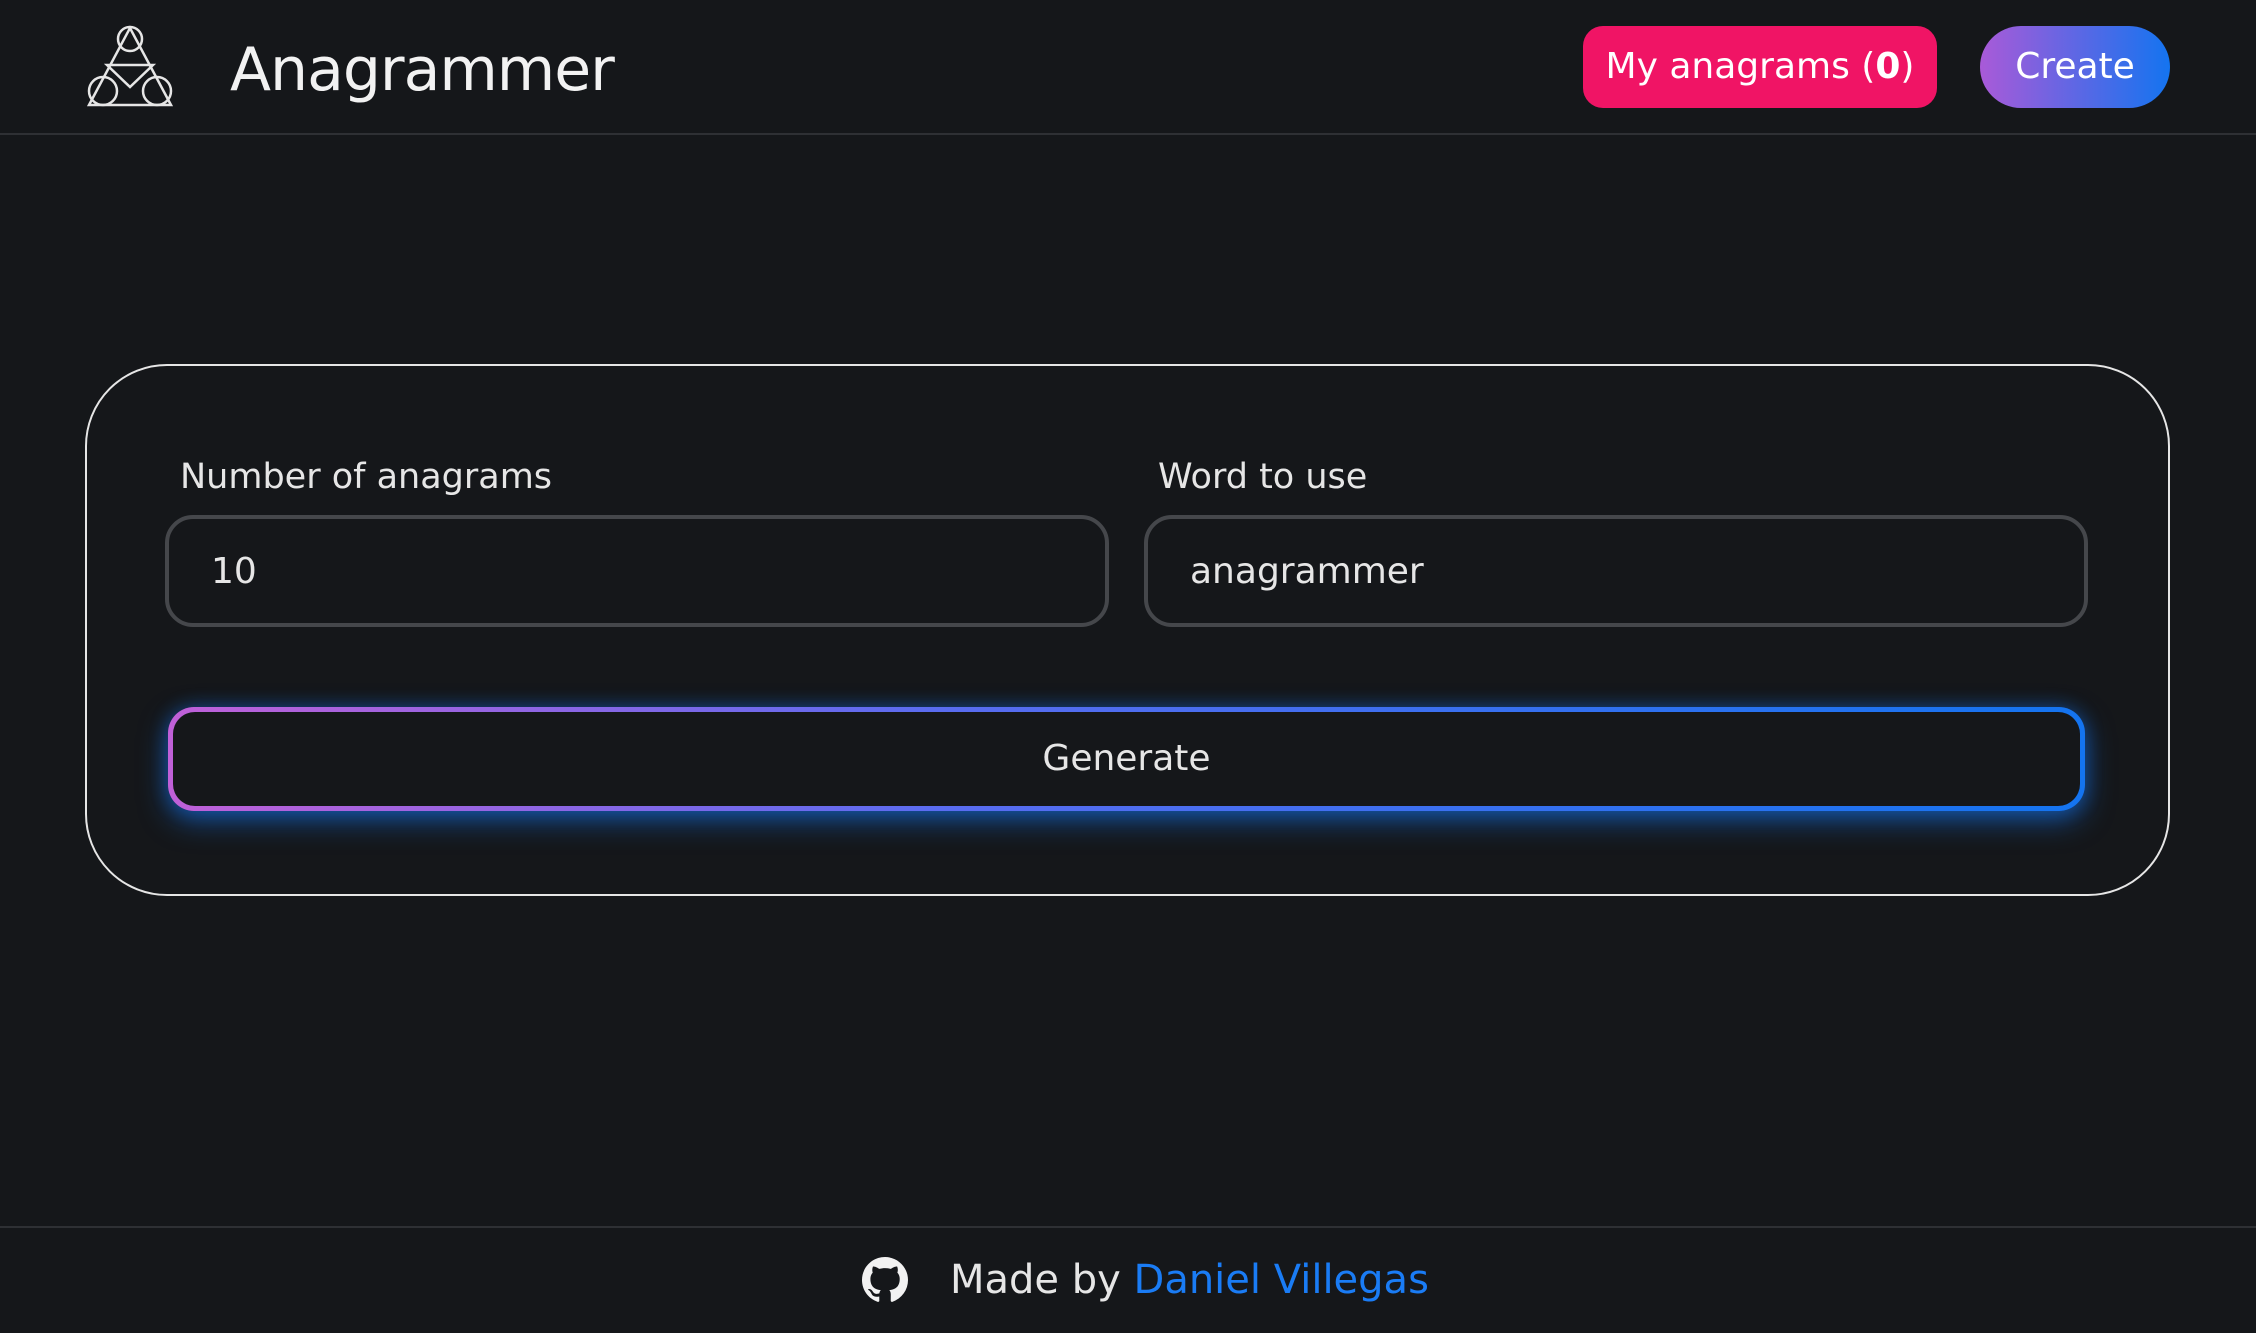 The height and width of the screenshot is (1333, 2256). I want to click on generate-button: Generate, so click(1126, 759).